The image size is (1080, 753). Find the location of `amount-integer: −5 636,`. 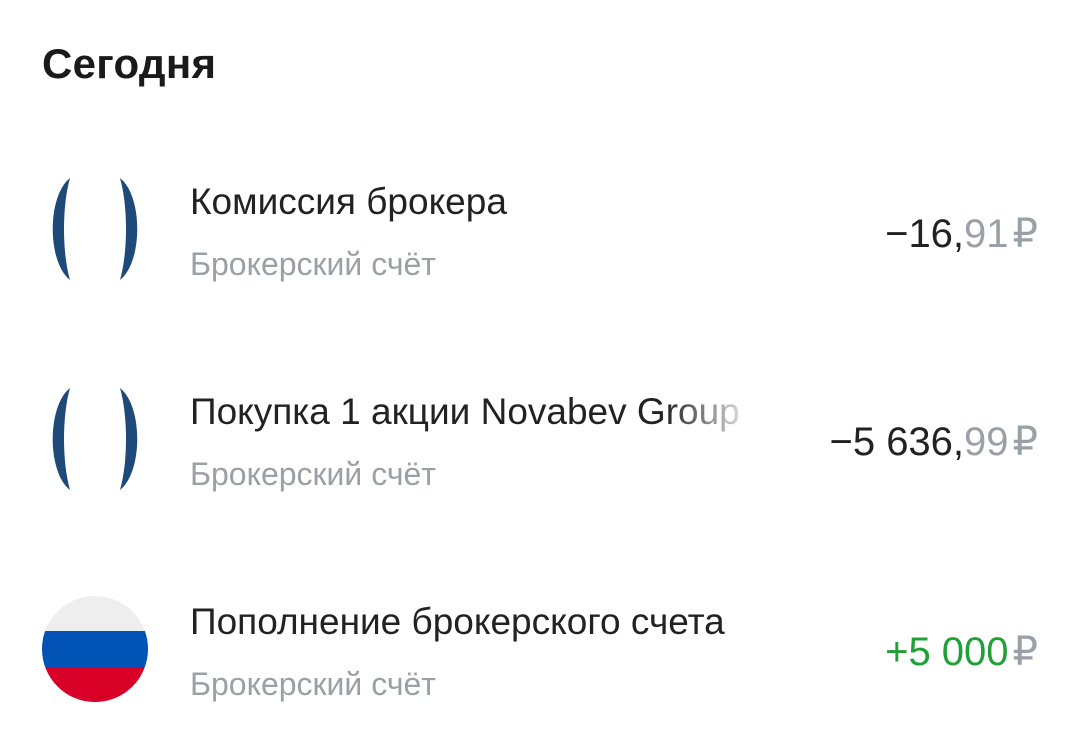

amount-integer: −5 636, is located at coordinates (897, 442).